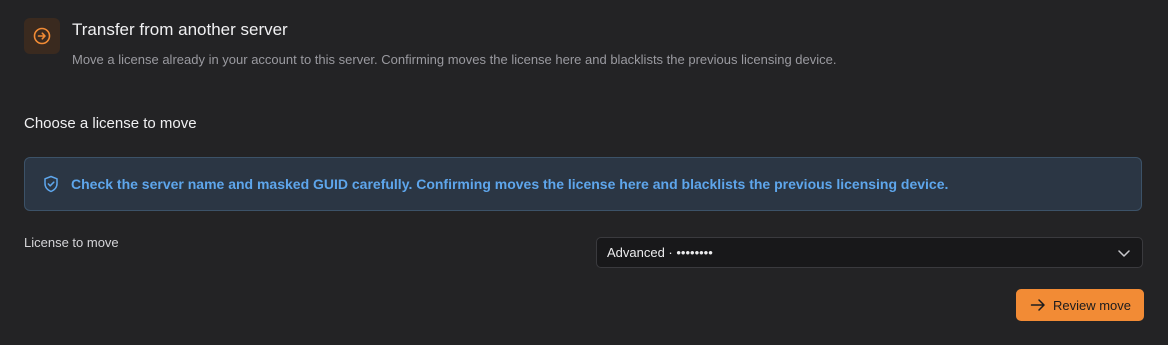 The width and height of the screenshot is (1168, 345). What do you see at coordinates (180, 29) in the screenshot?
I see `page-title: Transfer from another server` at bounding box center [180, 29].